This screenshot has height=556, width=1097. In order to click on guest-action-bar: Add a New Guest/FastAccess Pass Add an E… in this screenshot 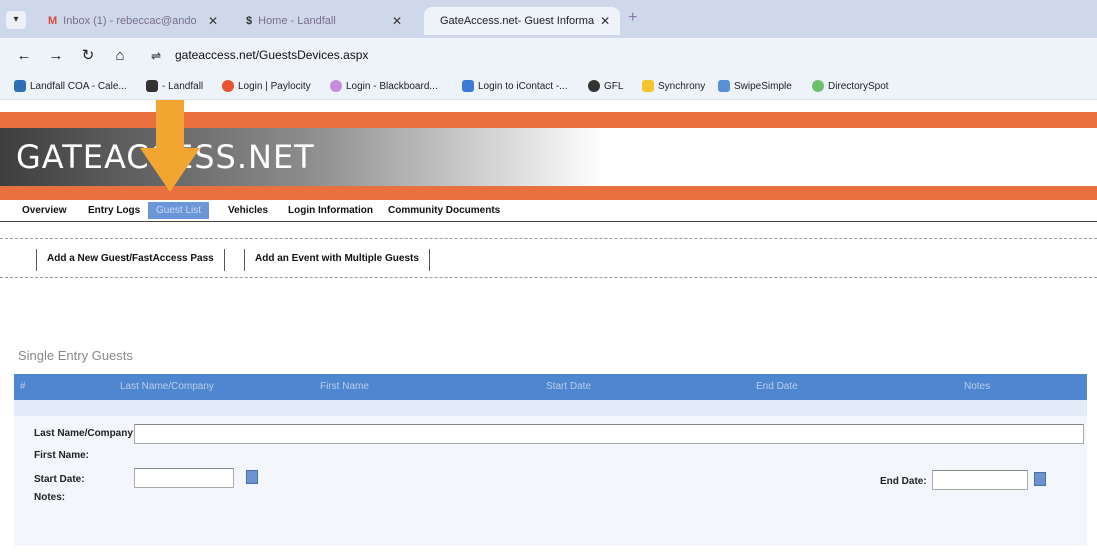, I will do `click(548, 258)`.